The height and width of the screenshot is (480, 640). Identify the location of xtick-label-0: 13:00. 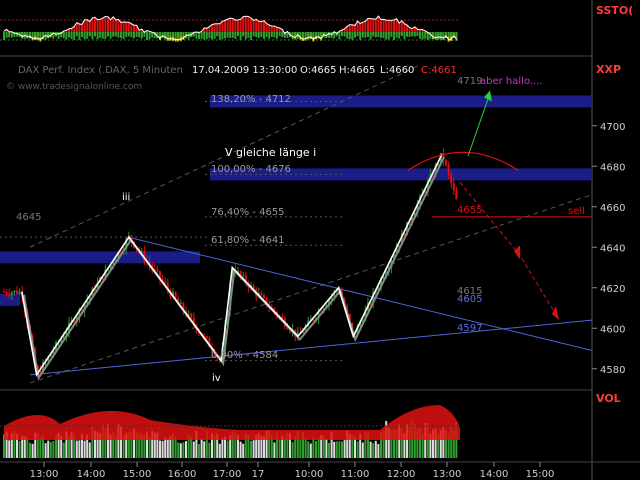
(44, 474).